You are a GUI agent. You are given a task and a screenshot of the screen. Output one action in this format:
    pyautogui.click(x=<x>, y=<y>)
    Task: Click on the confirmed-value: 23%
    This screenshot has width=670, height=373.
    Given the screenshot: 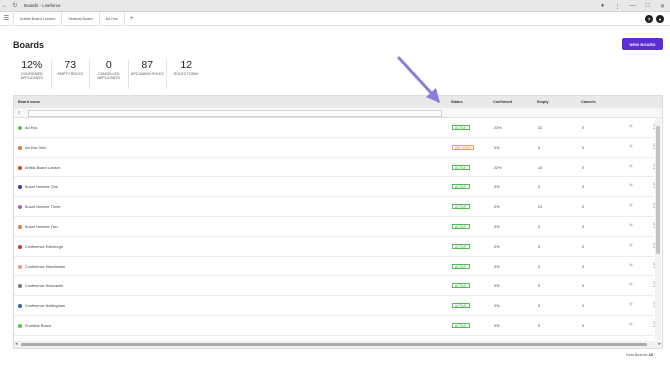 What is the action you would take?
    pyautogui.click(x=498, y=128)
    